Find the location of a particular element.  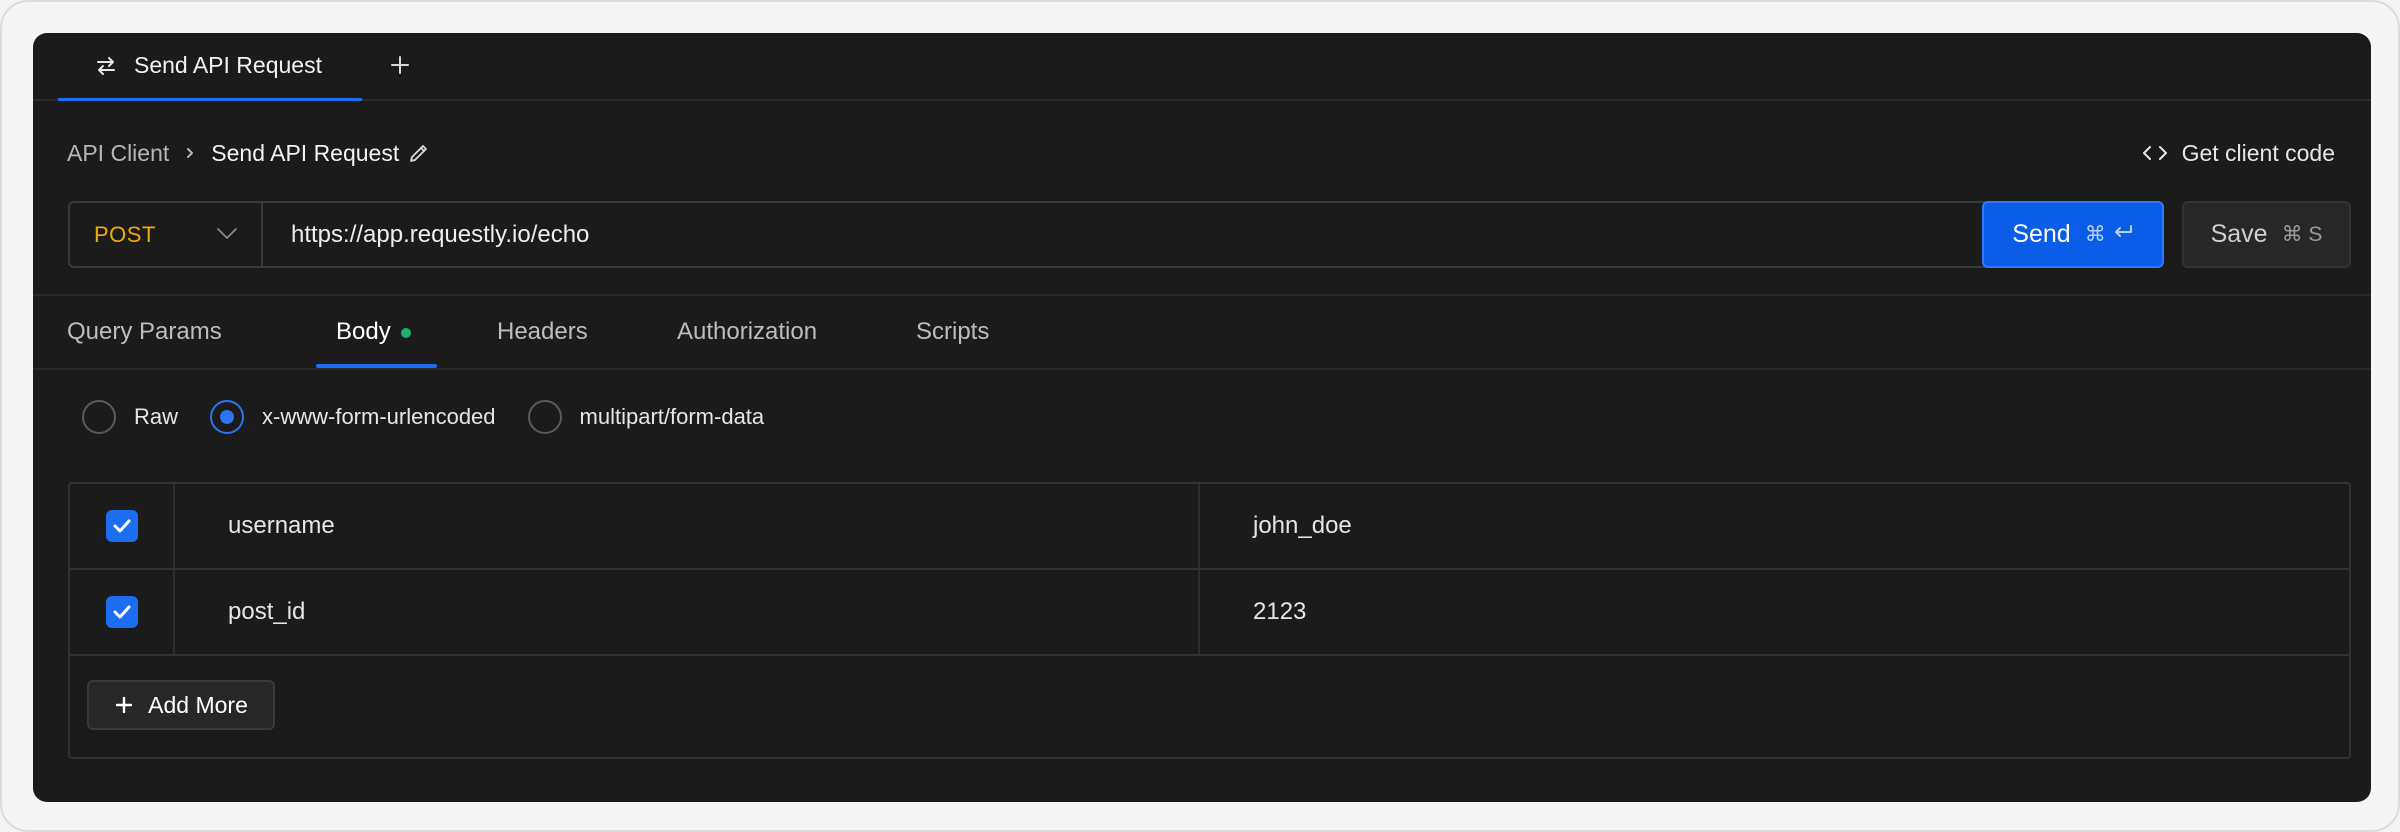

breadcrumb: API Client Send API Request is located at coordinates (249, 153).